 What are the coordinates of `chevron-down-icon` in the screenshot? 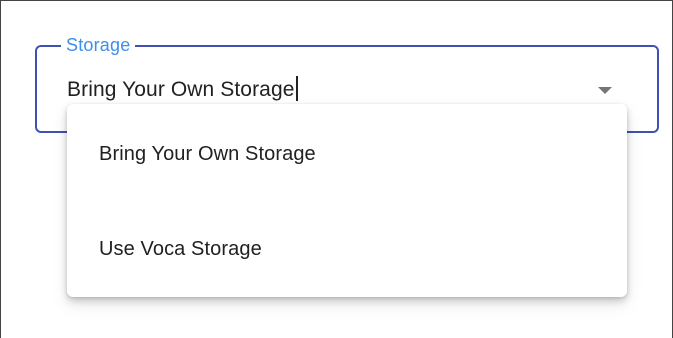 It's located at (605, 90).